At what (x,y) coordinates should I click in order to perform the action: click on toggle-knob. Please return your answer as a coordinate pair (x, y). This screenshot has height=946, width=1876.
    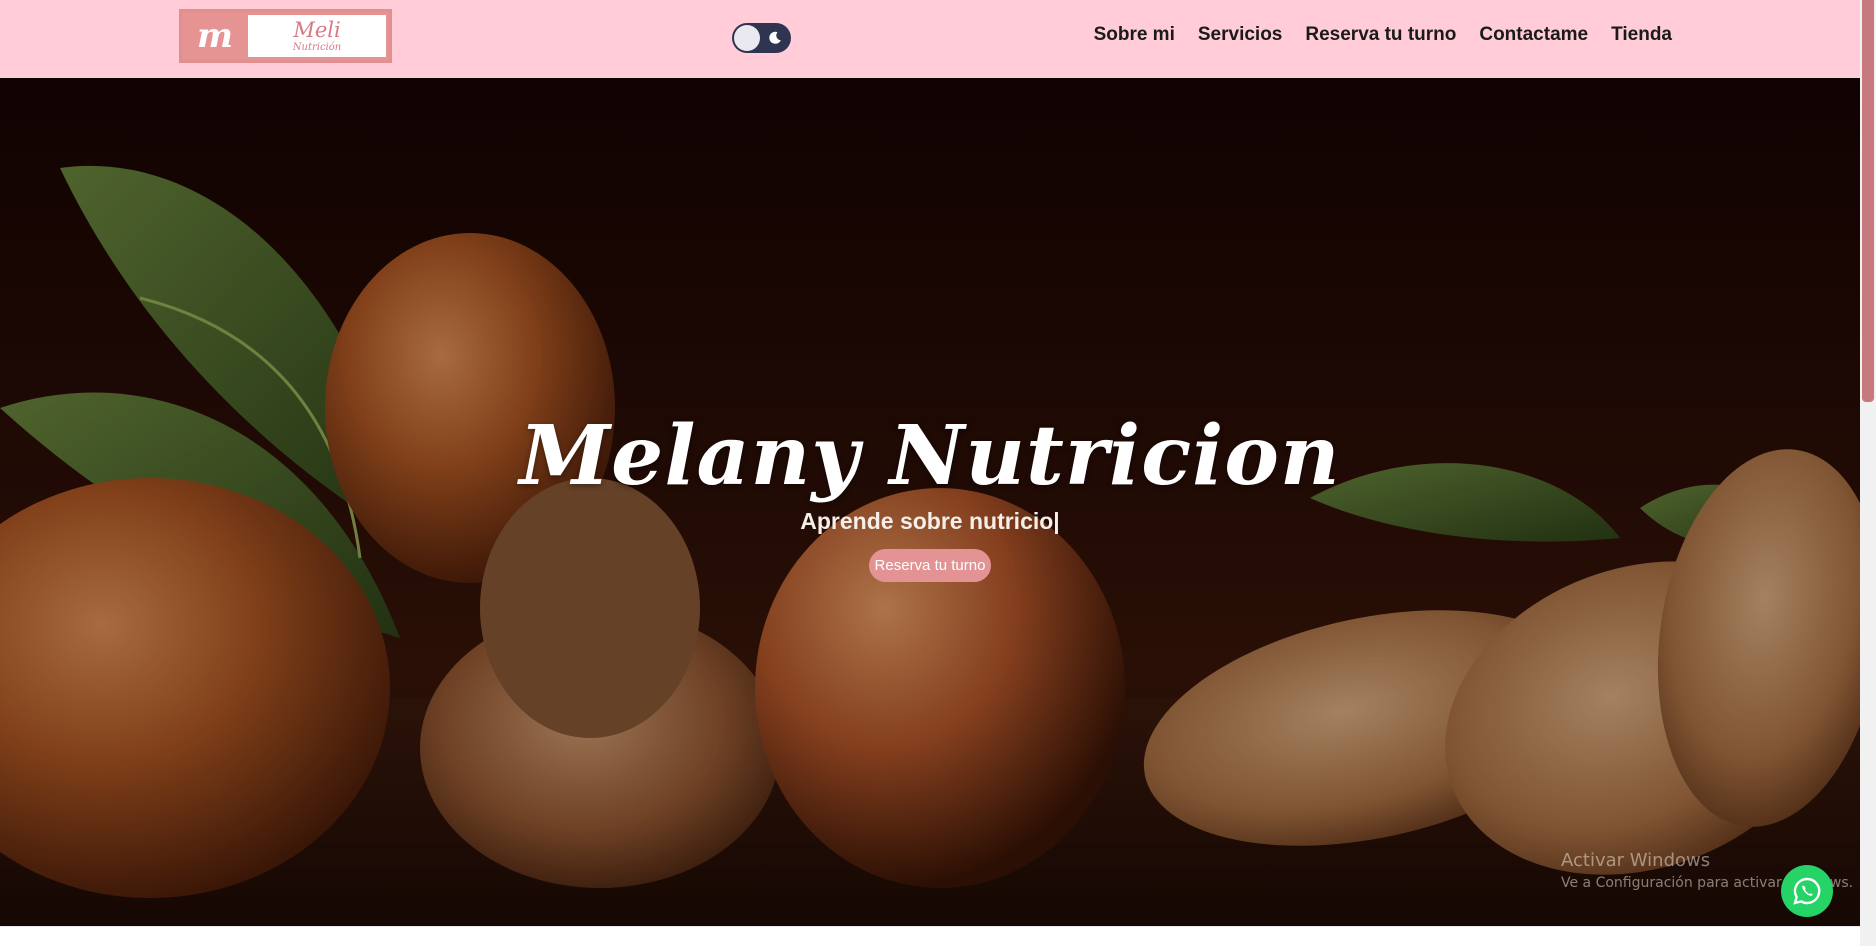
    Looking at the image, I should click on (747, 38).